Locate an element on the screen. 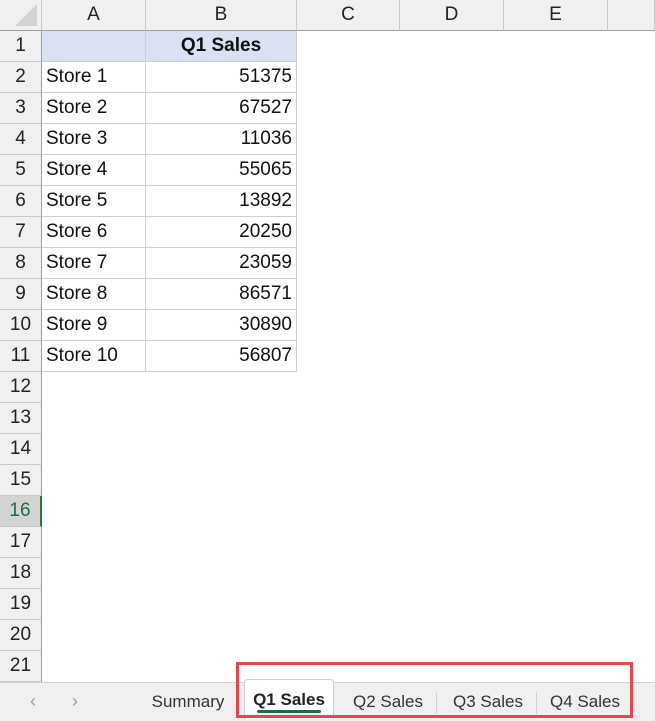 The image size is (655, 721). sheet-tab-q1-sales: Q1 Sales is located at coordinates (289, 699).